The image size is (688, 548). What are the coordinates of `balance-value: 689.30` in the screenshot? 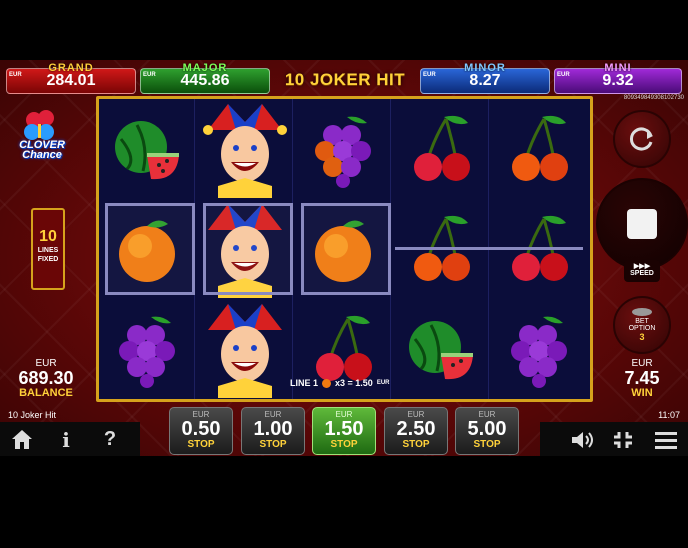 It's located at (46, 378).